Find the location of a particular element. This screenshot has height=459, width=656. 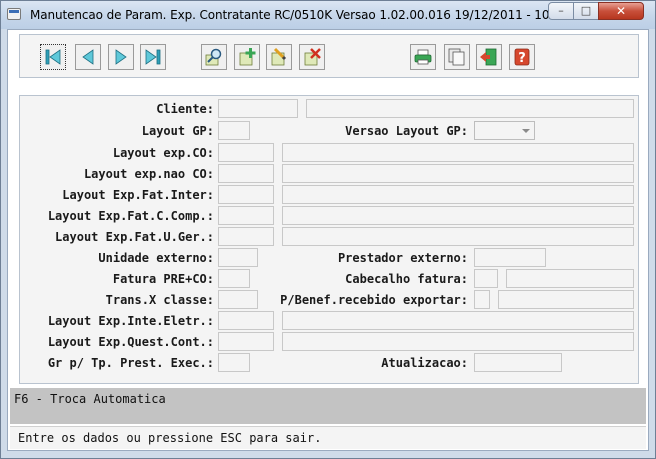

edit-icon is located at coordinates (279, 56).